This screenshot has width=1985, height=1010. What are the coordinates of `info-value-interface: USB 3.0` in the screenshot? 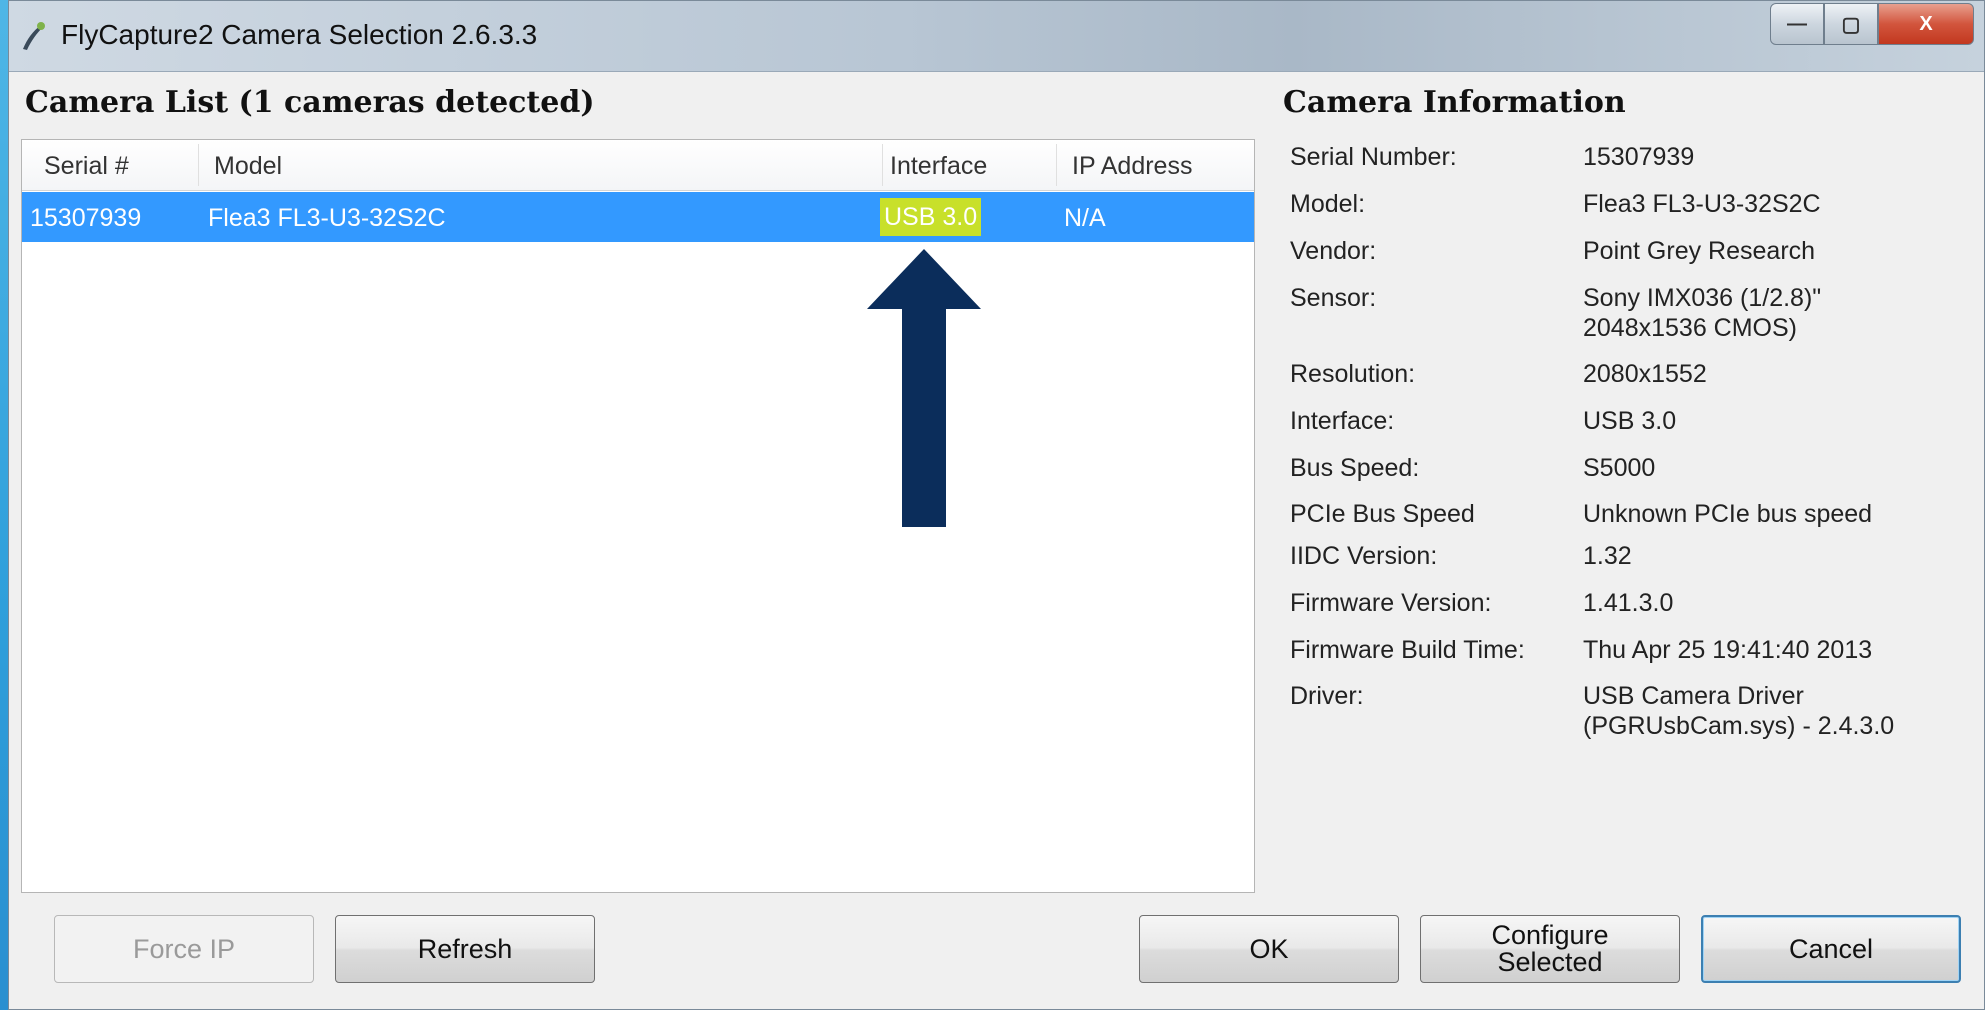 It's located at (1630, 421).